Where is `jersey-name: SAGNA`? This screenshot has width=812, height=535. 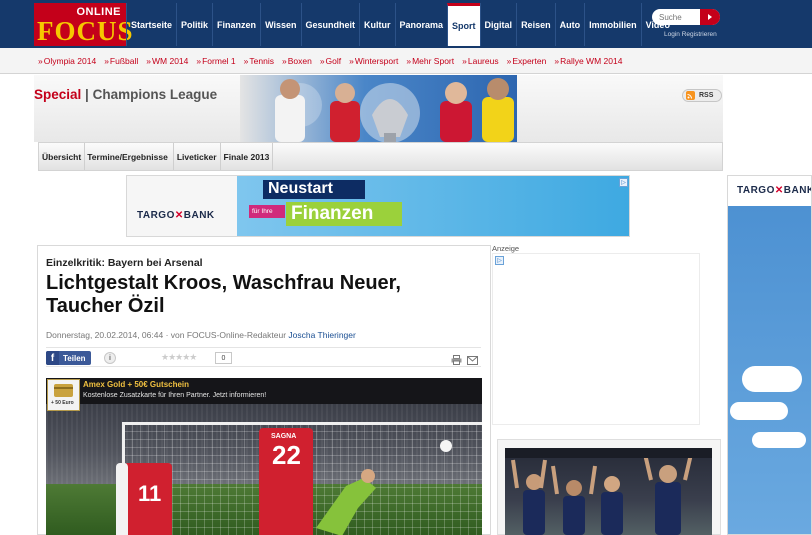
jersey-name: SAGNA is located at coordinates (284, 436).